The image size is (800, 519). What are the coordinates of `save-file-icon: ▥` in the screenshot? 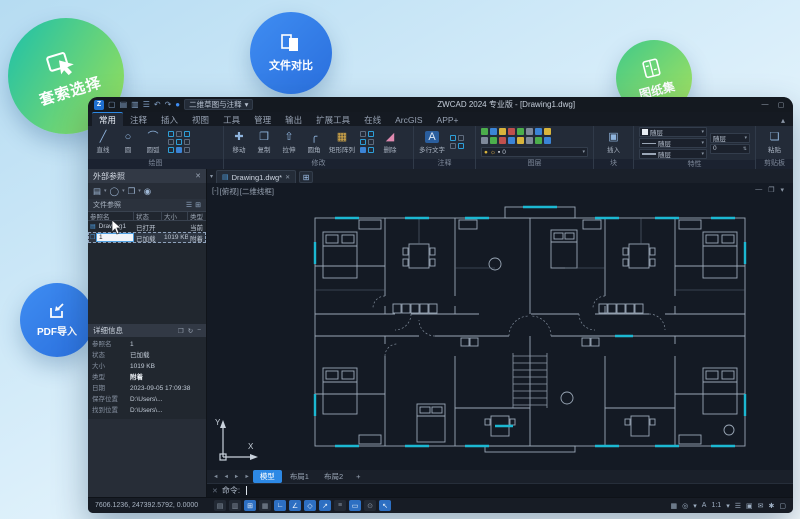 It's located at (135, 104).